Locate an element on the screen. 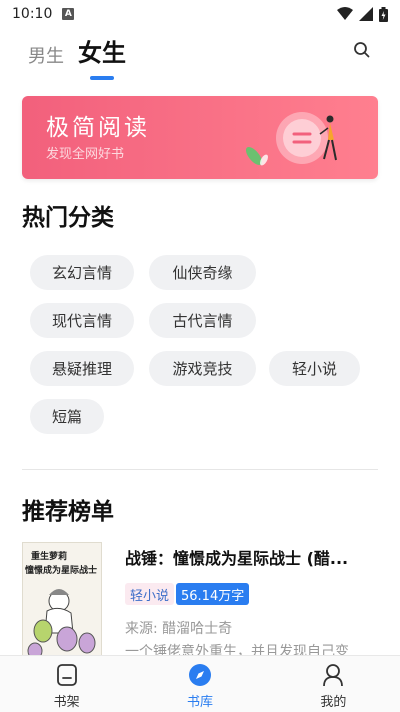 The height and width of the screenshot is (712, 400). user-icon is located at coordinates (333, 675).